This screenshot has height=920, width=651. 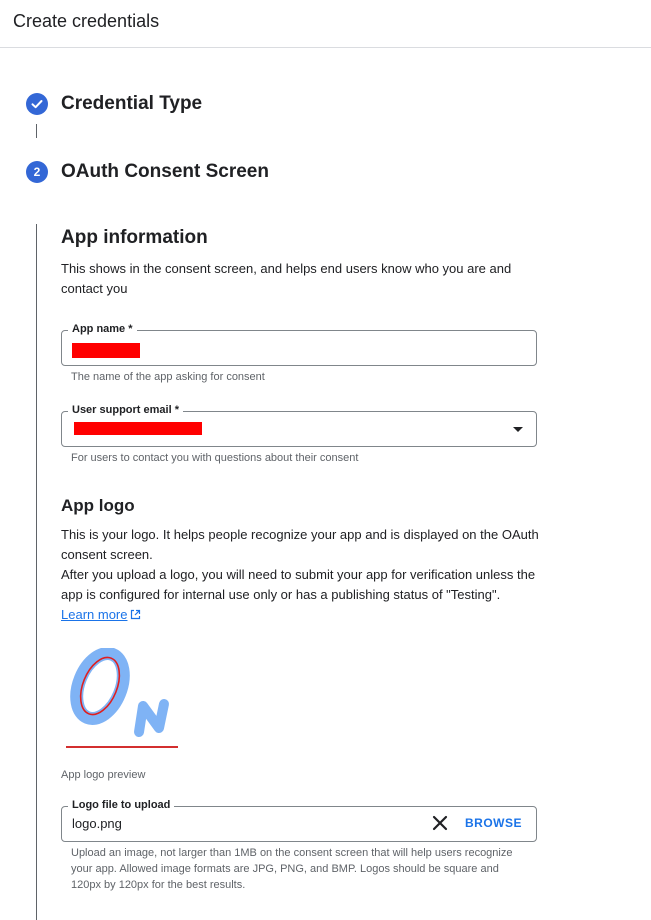 What do you see at coordinates (121, 805) in the screenshot?
I see `logo-file-label: Logo file to upload` at bounding box center [121, 805].